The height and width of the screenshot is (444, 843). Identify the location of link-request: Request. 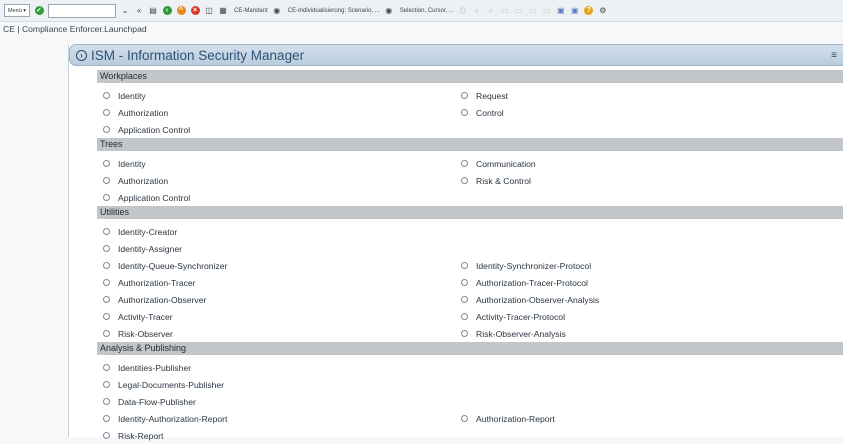
(640, 96).